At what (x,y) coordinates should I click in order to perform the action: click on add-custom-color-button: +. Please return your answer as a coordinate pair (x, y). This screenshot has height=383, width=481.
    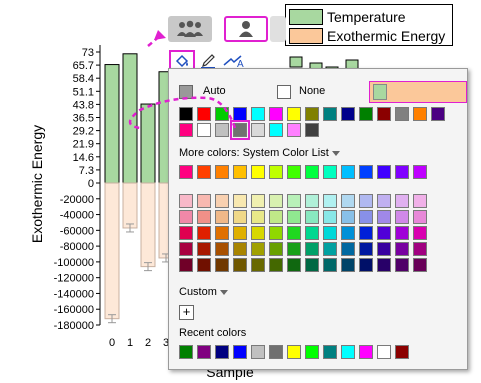
    Looking at the image, I should click on (186, 312).